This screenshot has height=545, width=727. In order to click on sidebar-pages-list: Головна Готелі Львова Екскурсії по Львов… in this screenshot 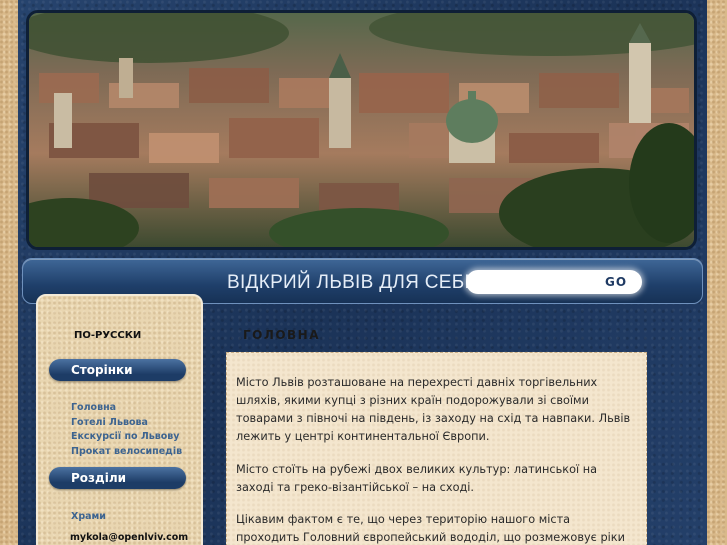, I will do `click(126, 426)`.